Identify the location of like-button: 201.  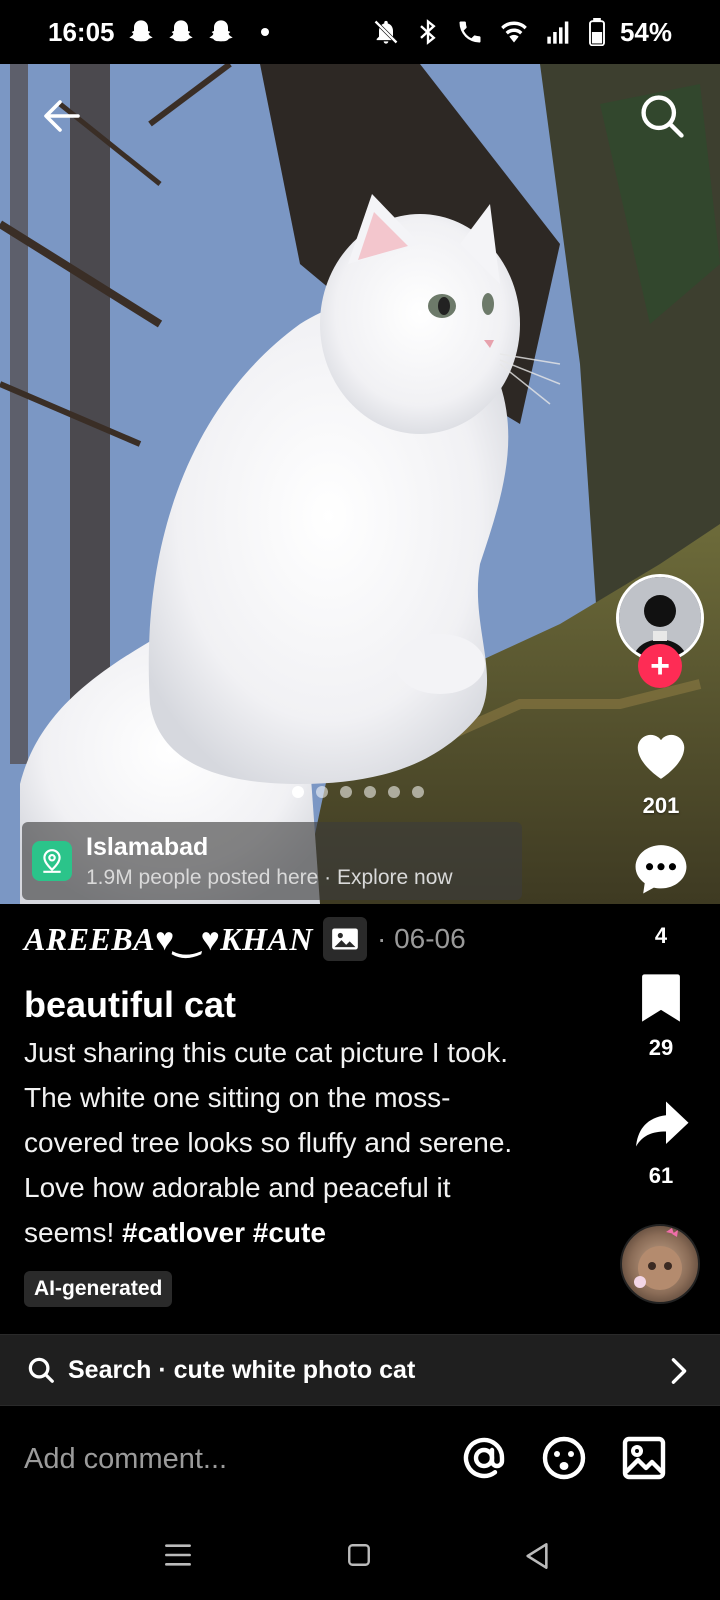
(661, 771).